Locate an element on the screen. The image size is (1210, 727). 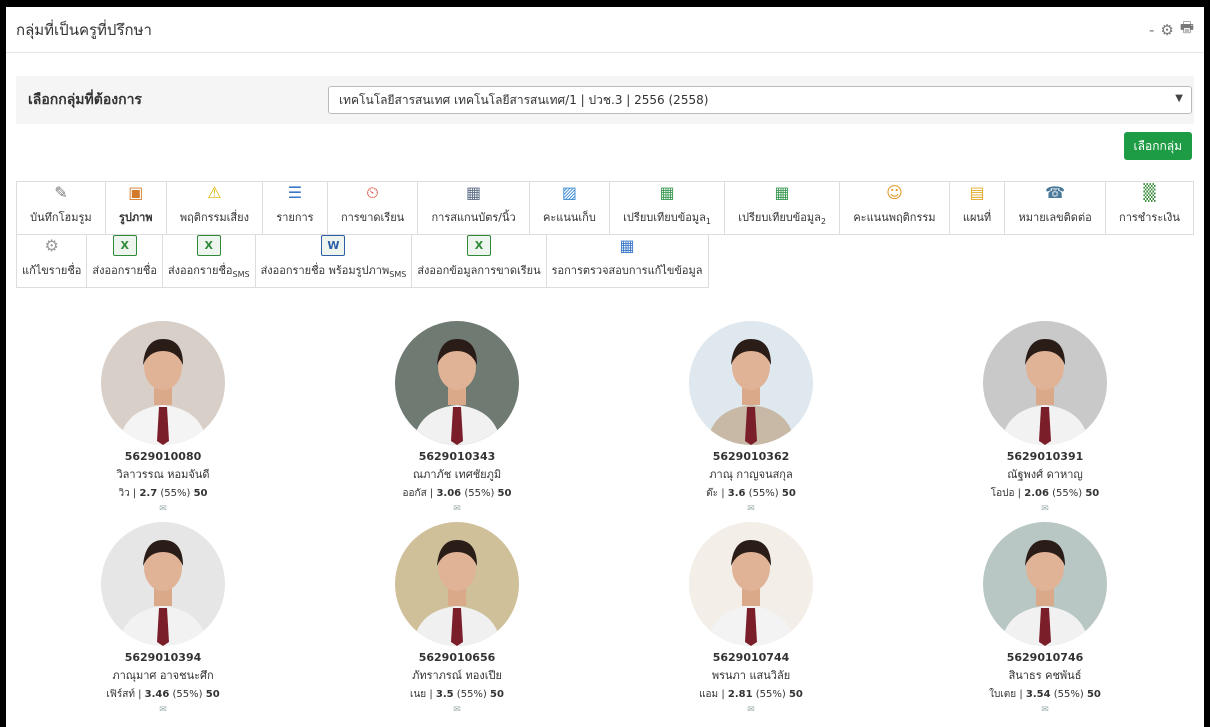
toolbar-label-text: ส่งออกรายชื่อ is located at coordinates (124, 270).